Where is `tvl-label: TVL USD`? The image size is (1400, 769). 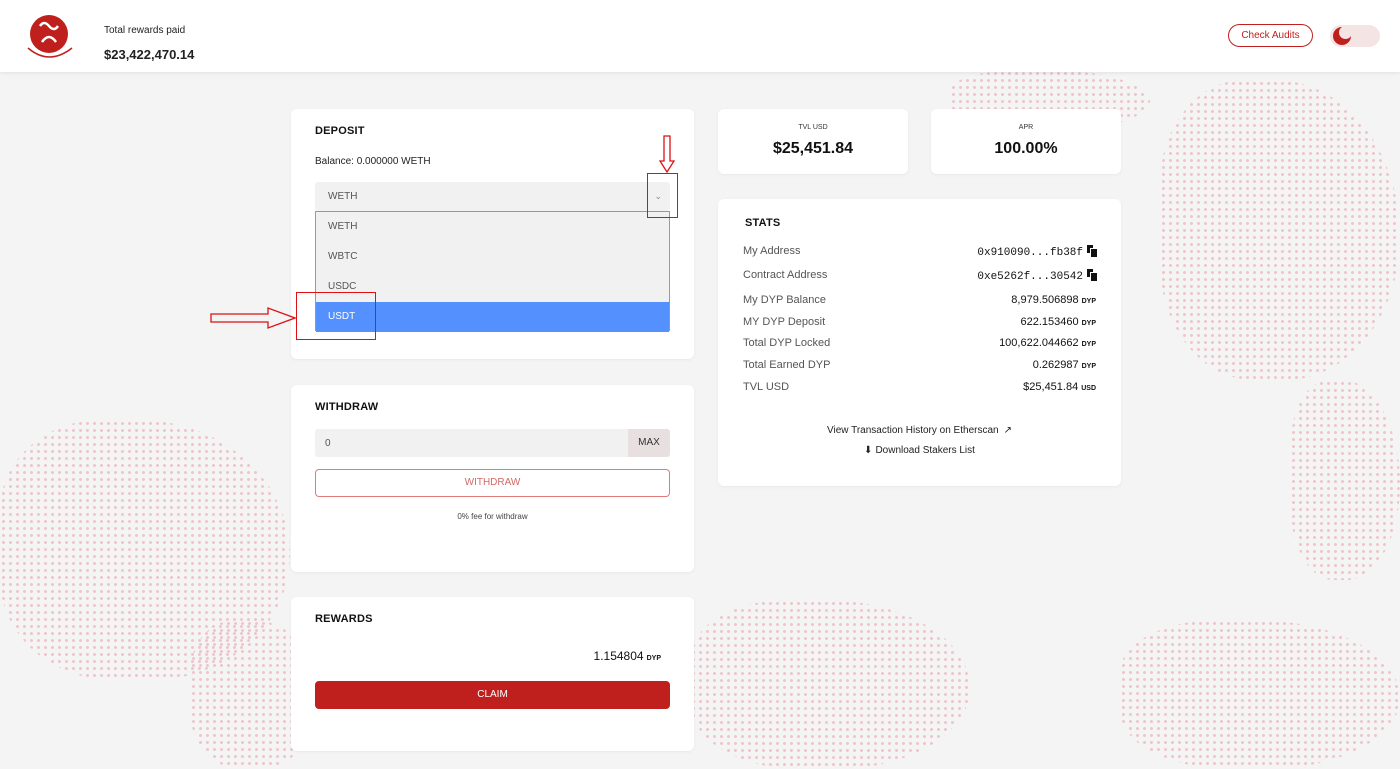
tvl-label: TVL USD is located at coordinates (813, 127).